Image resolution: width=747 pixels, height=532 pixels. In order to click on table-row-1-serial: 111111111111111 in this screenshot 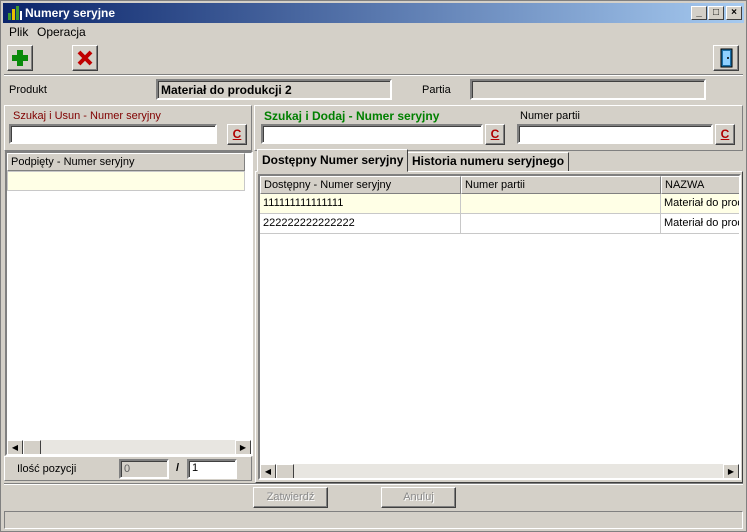, I will do `click(360, 204)`.